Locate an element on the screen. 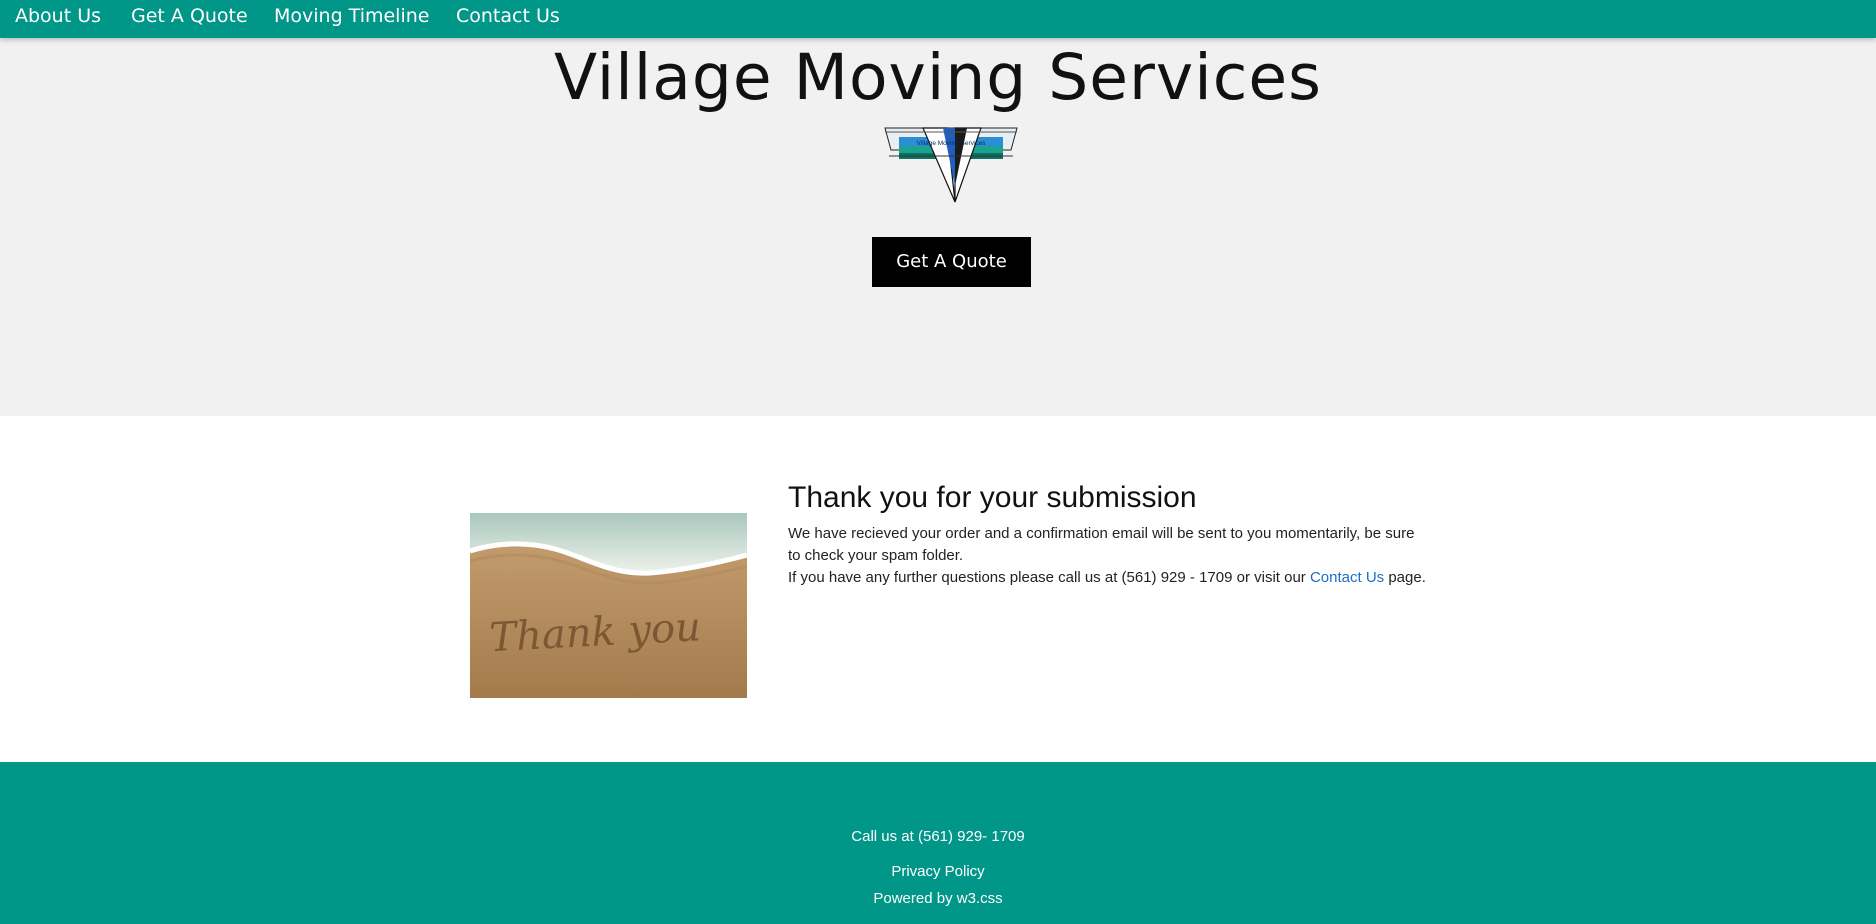  powered-by-prefix: Powered by is located at coordinates (915, 898).